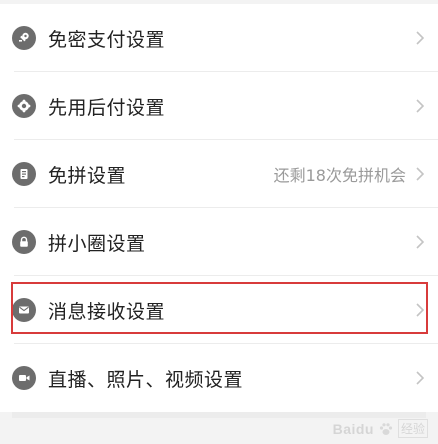 This screenshot has height=444, width=438. Describe the element at coordinates (107, 107) in the screenshot. I see `setting-label: 先用后付设置` at that location.